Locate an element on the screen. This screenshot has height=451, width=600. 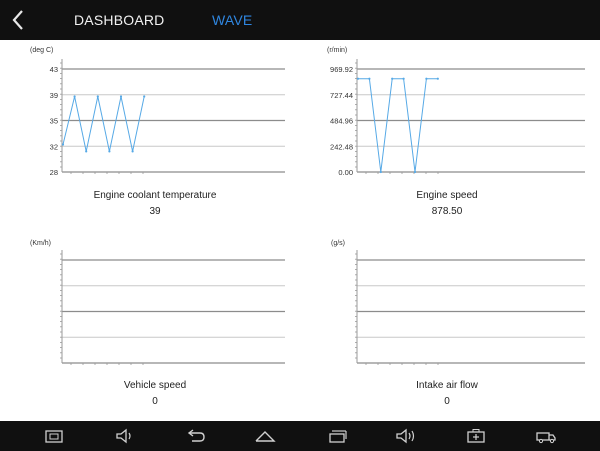
y-tick-label: 39 is located at coordinates (54, 95).